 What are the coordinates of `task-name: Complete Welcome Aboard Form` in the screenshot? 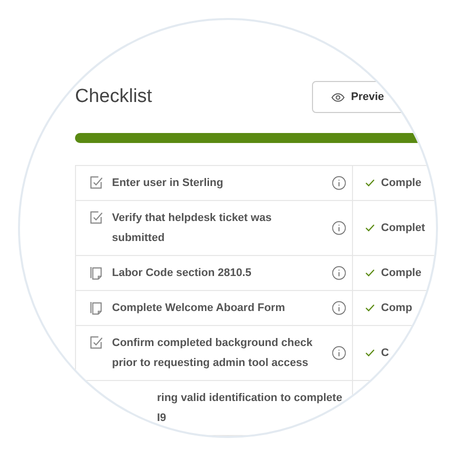 It's located at (198, 308).